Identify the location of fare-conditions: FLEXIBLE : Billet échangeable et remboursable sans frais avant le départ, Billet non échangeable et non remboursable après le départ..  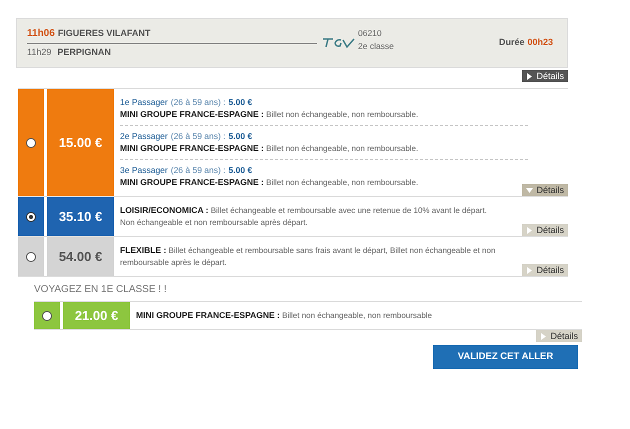
(308, 256).